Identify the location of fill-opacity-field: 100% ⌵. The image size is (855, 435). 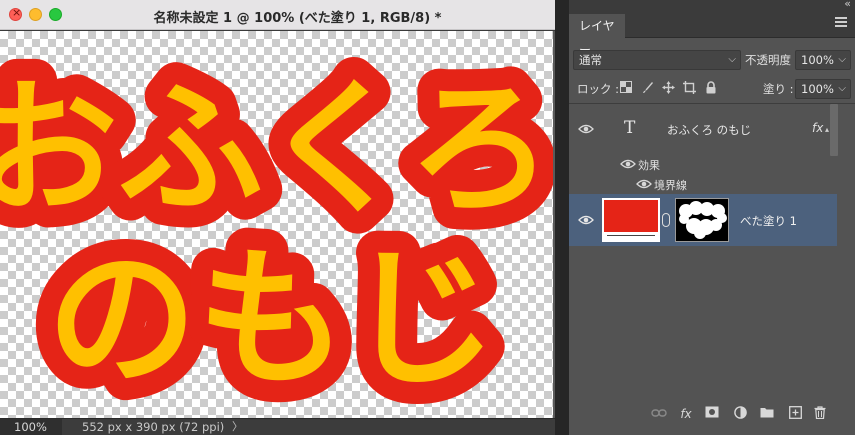
(823, 89).